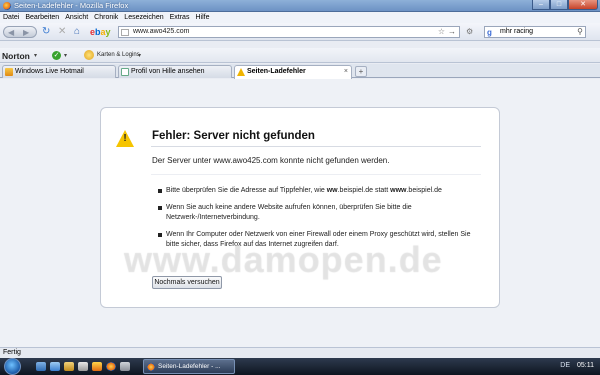 Image resolution: width=600 pixels, height=375 pixels. I want to click on go-arrow-icon: →, so click(452, 31).